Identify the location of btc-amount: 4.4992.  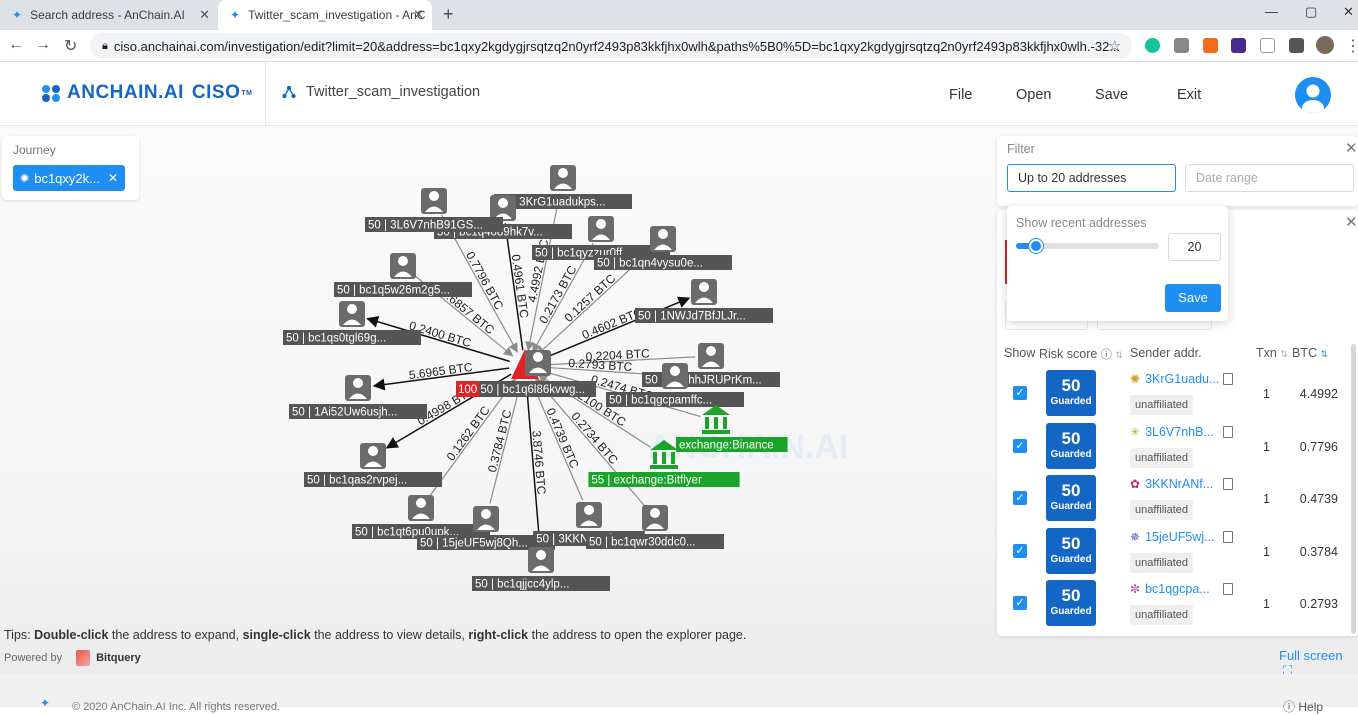
(1318, 394).